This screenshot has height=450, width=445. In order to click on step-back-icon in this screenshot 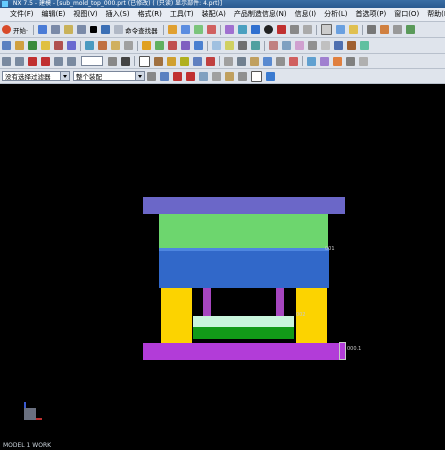, I will do `click(19, 61)`.